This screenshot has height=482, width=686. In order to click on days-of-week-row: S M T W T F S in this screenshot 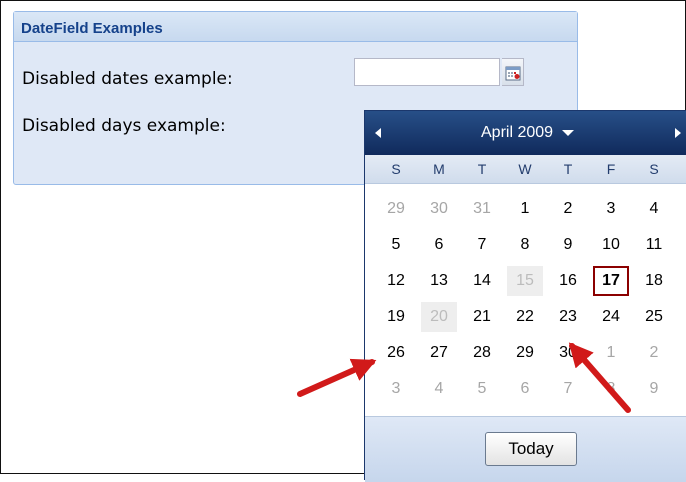, I will do `click(525, 169)`.